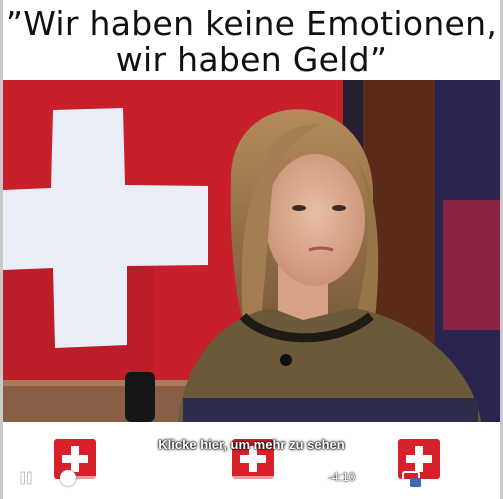 The height and width of the screenshot is (499, 503). Describe the element at coordinates (68, 478) in the screenshot. I see `progress-handle` at that location.